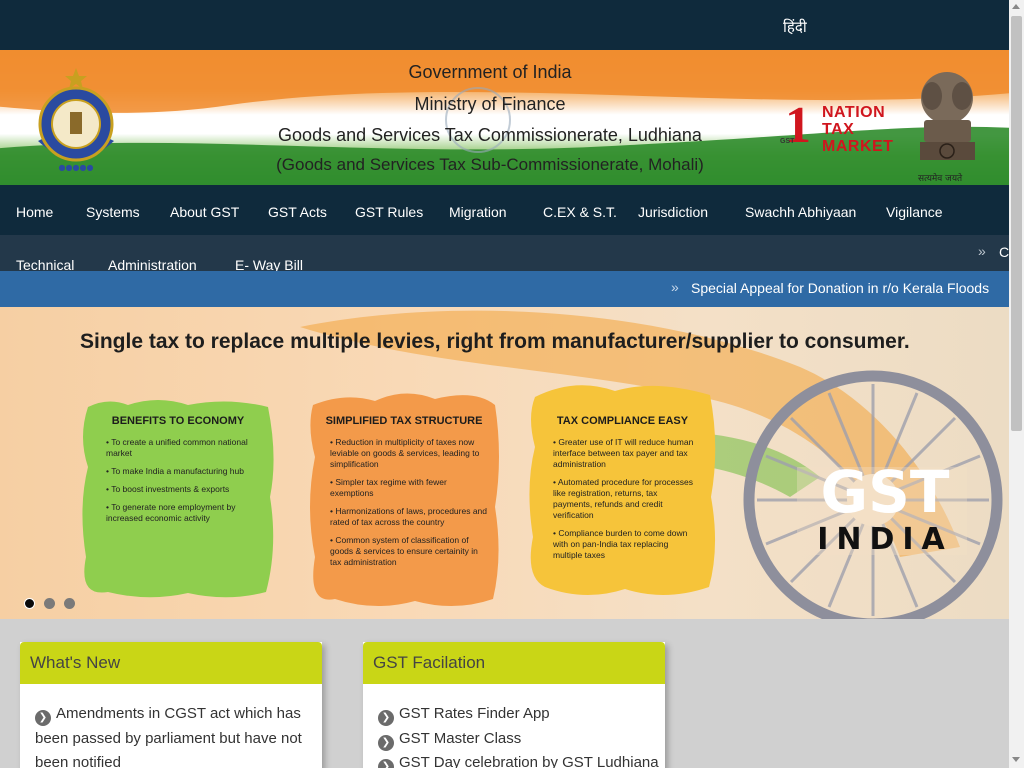 Image resolution: width=1024 pixels, height=768 pixels. Describe the element at coordinates (404, 421) in the screenshot. I see `panel-title: SIMPLIFIED TAX STRUCTURE` at that location.